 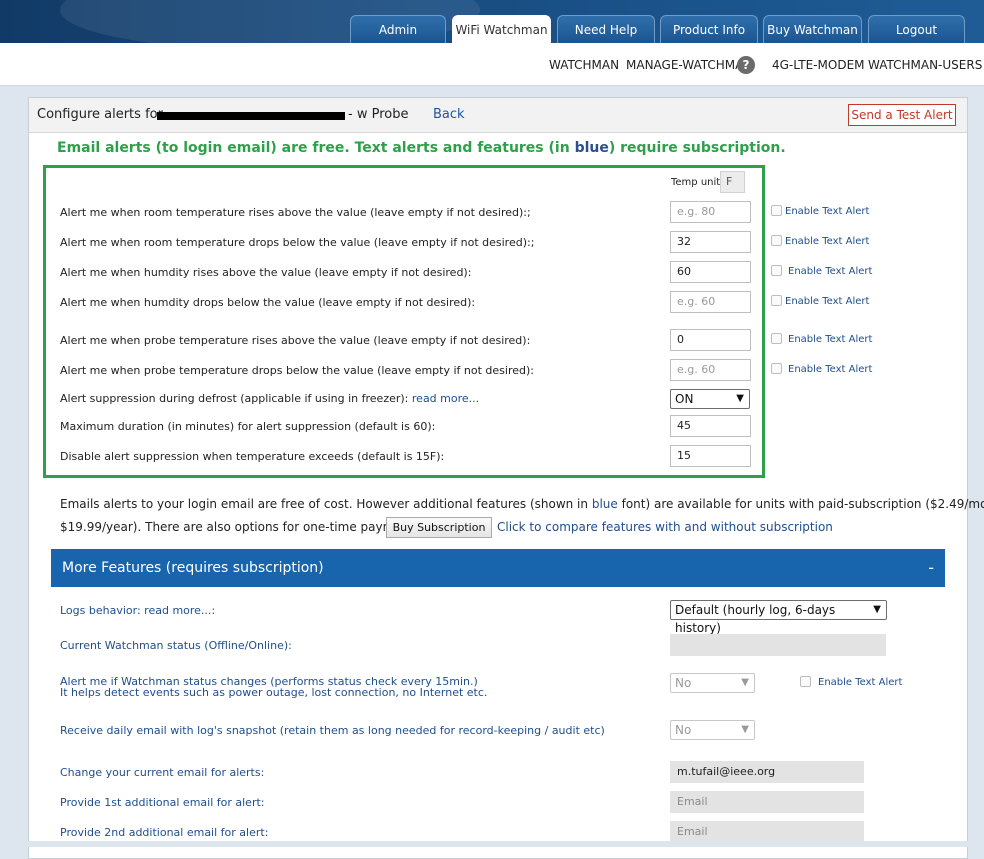 What do you see at coordinates (709, 29) in the screenshot?
I see `tab-product-info: Product Info` at bounding box center [709, 29].